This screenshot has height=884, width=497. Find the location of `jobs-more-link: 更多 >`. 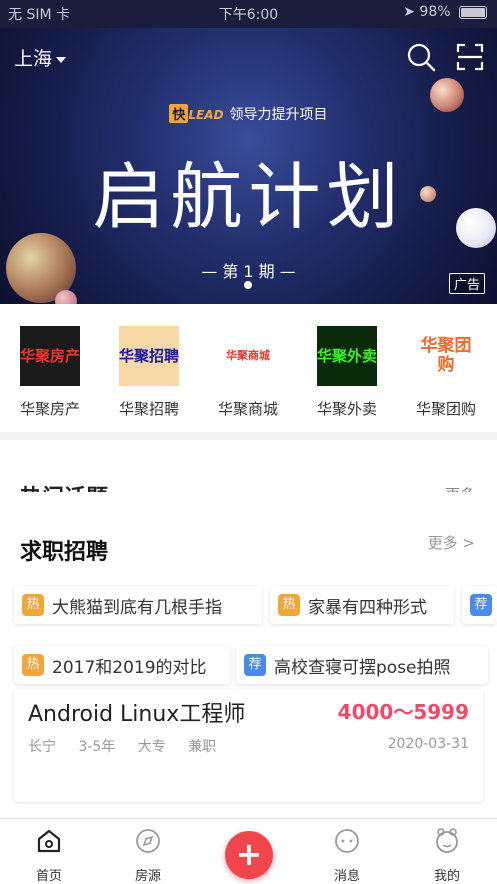

jobs-more-link: 更多 > is located at coordinates (451, 542).